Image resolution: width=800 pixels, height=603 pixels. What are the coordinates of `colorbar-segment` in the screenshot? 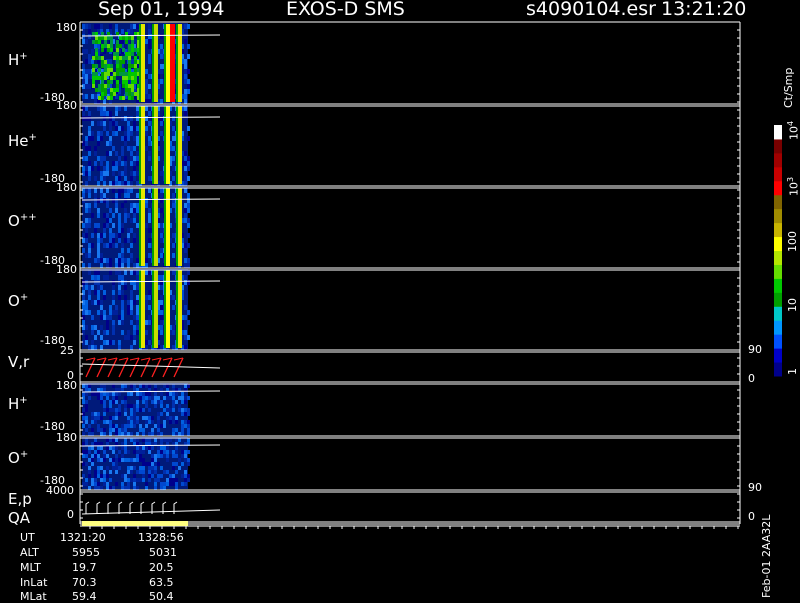 It's located at (778, 257).